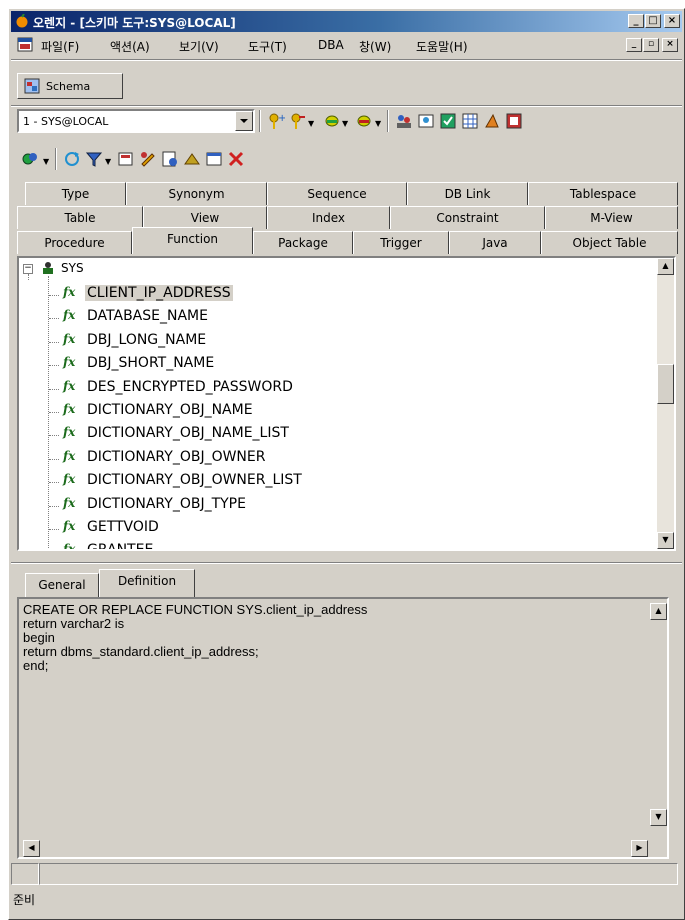 The height and width of the screenshot is (920, 685). What do you see at coordinates (214, 159) in the screenshot?
I see `window-icon` at bounding box center [214, 159].